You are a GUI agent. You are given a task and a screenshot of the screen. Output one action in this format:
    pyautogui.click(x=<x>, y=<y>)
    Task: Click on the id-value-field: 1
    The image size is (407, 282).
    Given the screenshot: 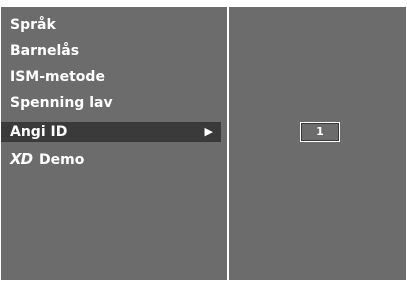 What is the action you would take?
    pyautogui.click(x=320, y=132)
    